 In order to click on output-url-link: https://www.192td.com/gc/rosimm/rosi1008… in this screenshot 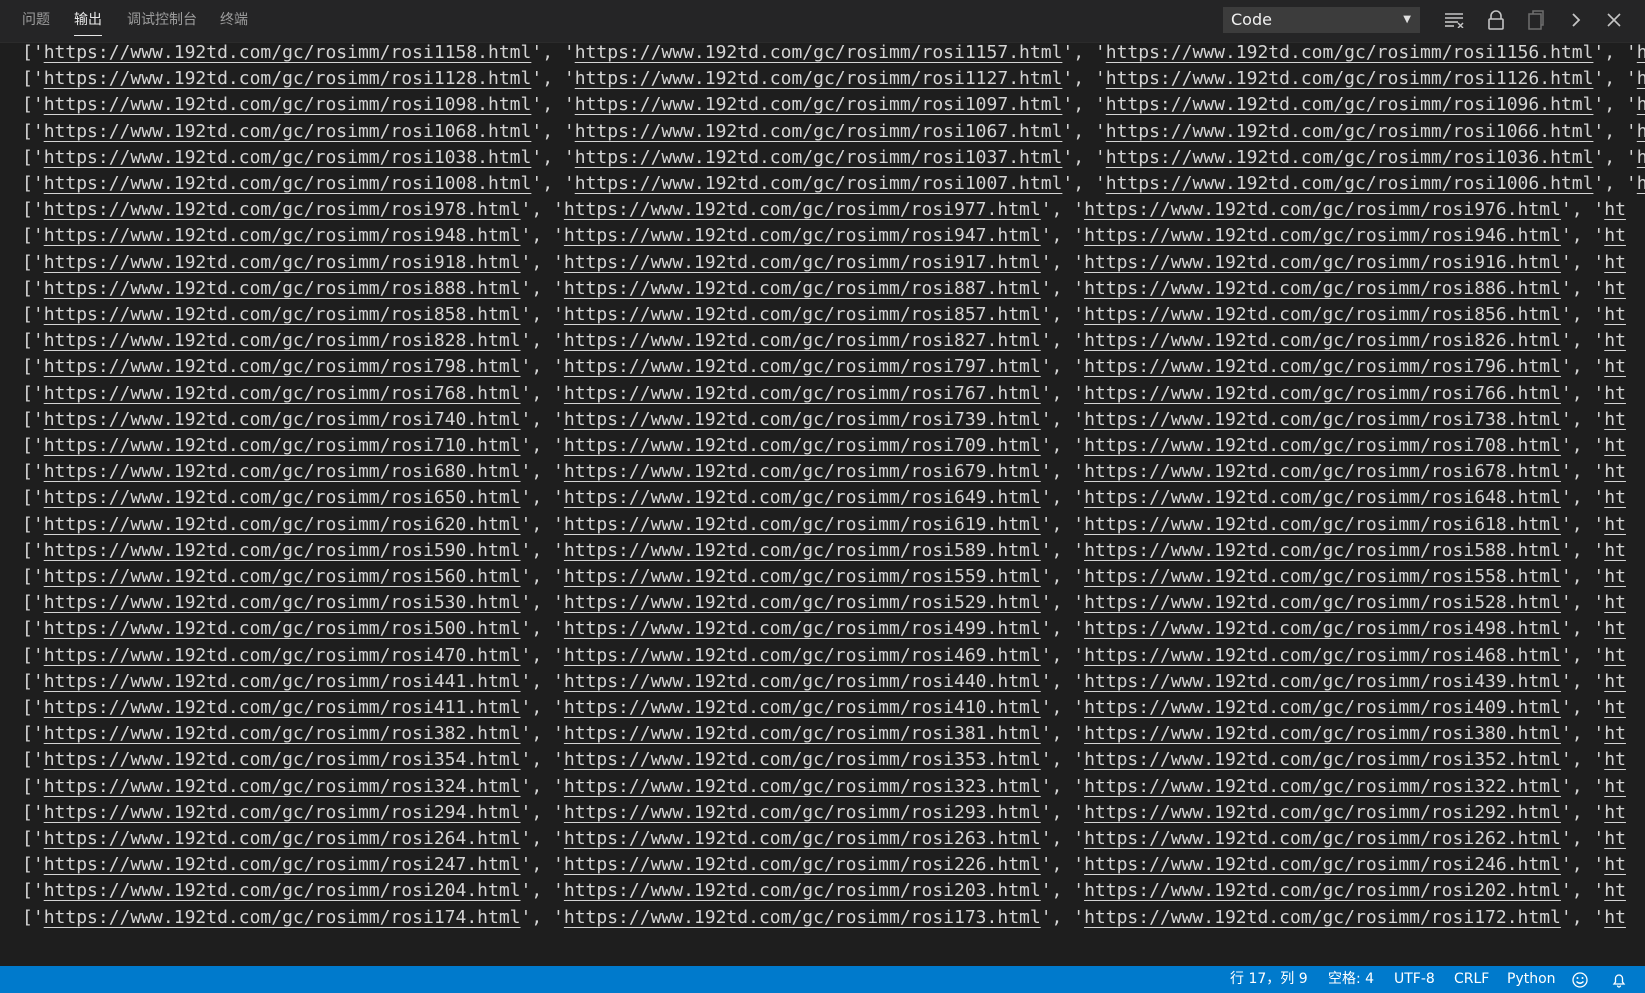, I will do `click(288, 183)`.